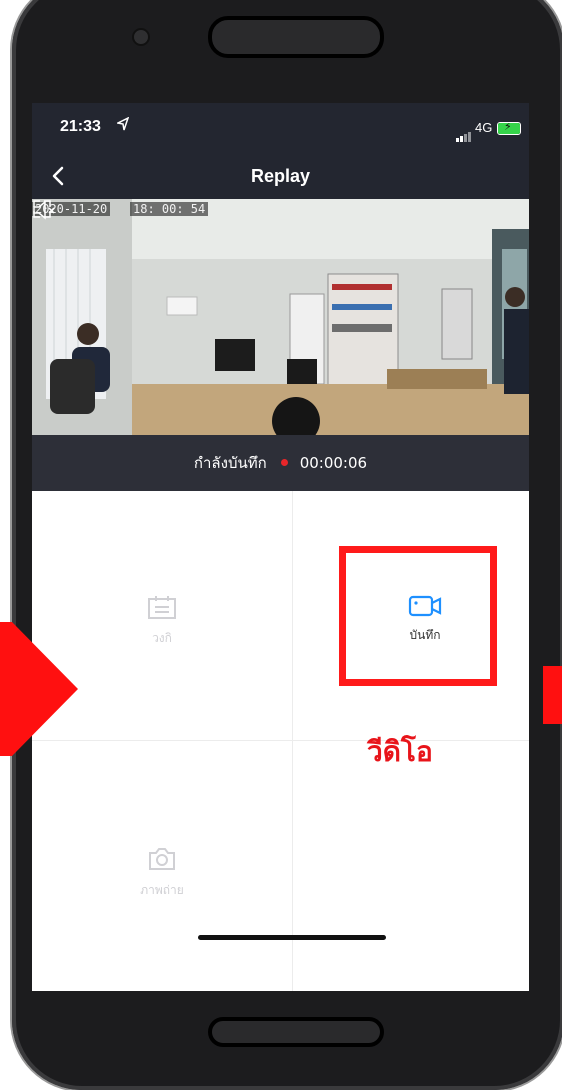 The height and width of the screenshot is (1090, 562). I want to click on fullscreen-icon, so click(42, 209).